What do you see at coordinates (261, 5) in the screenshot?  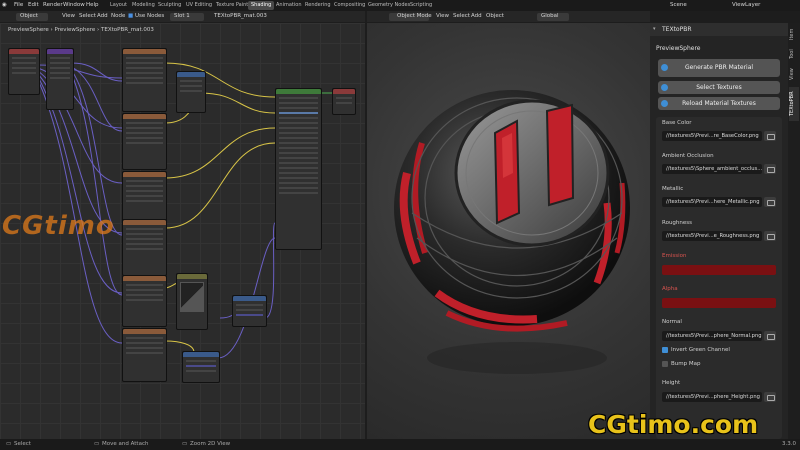 I see `workspace-tab-shading: Shading` at bounding box center [261, 5].